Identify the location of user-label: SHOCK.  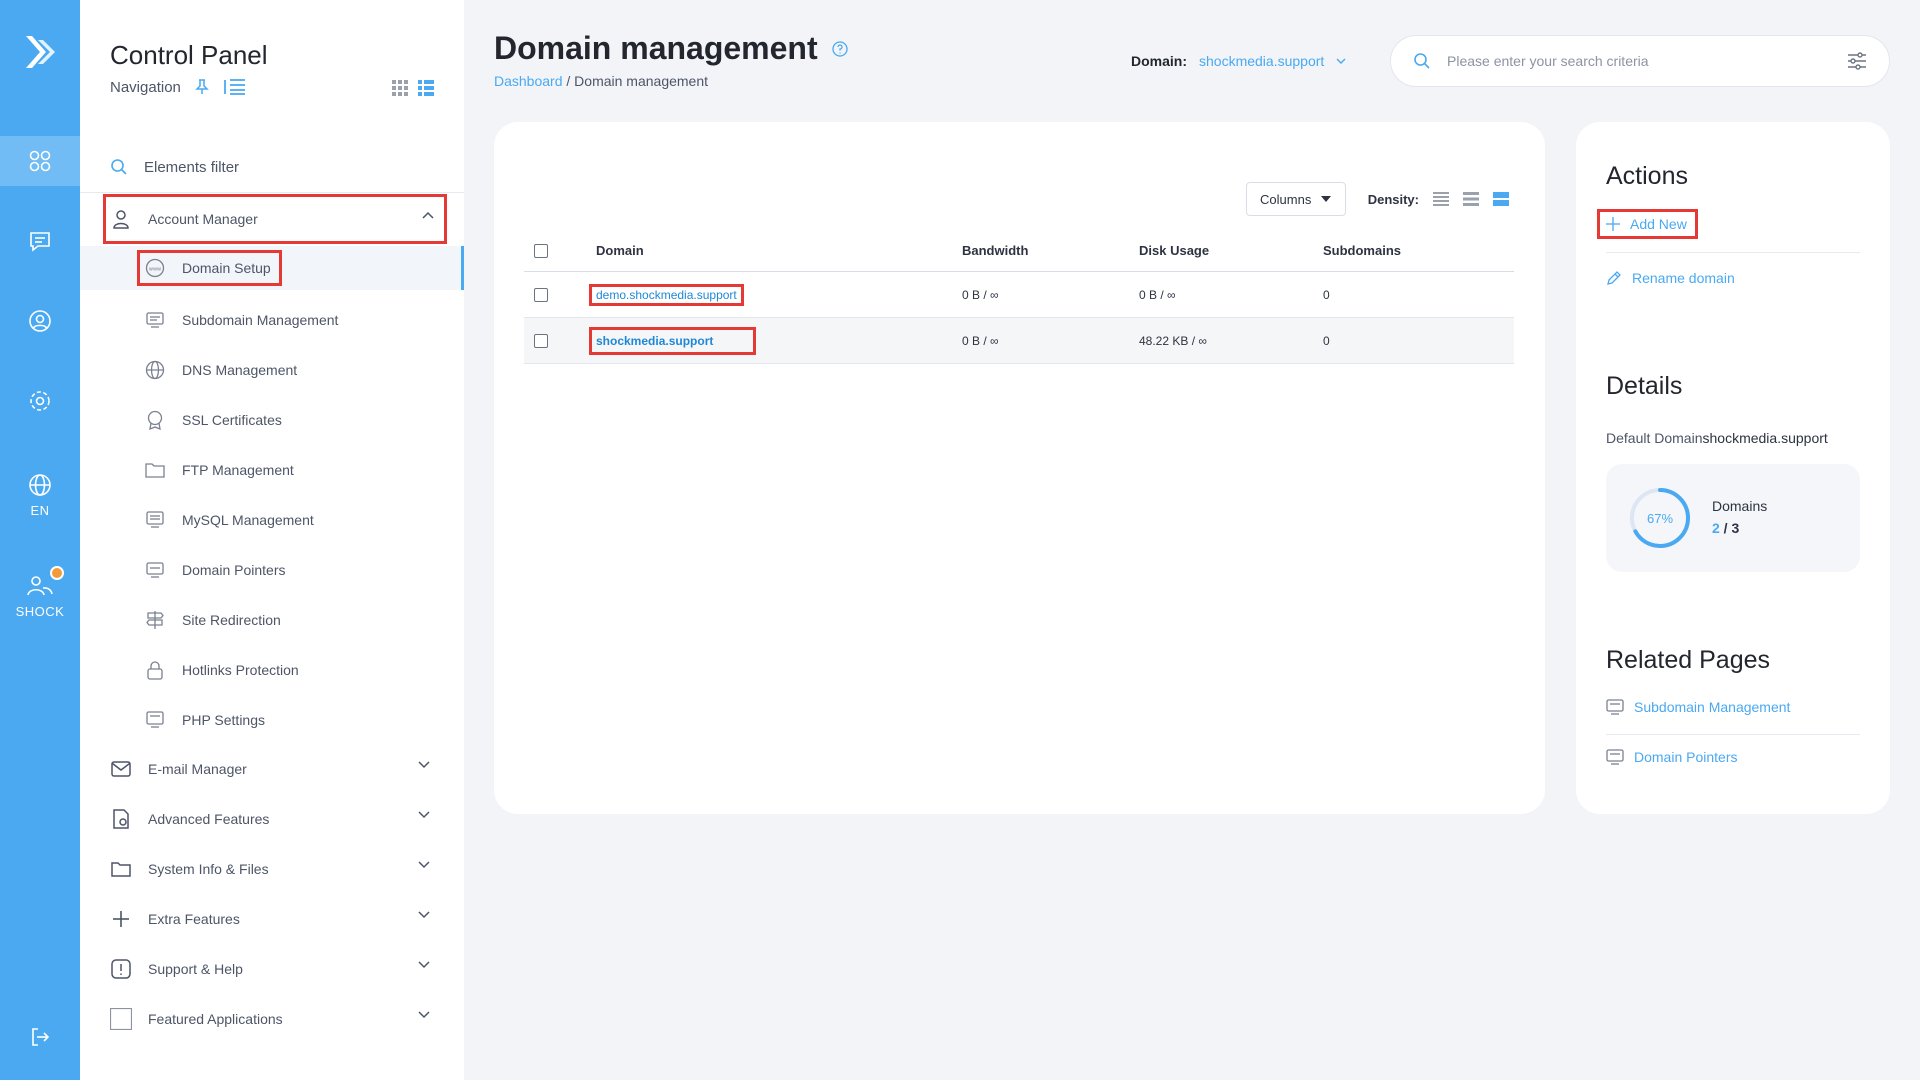
(40, 611).